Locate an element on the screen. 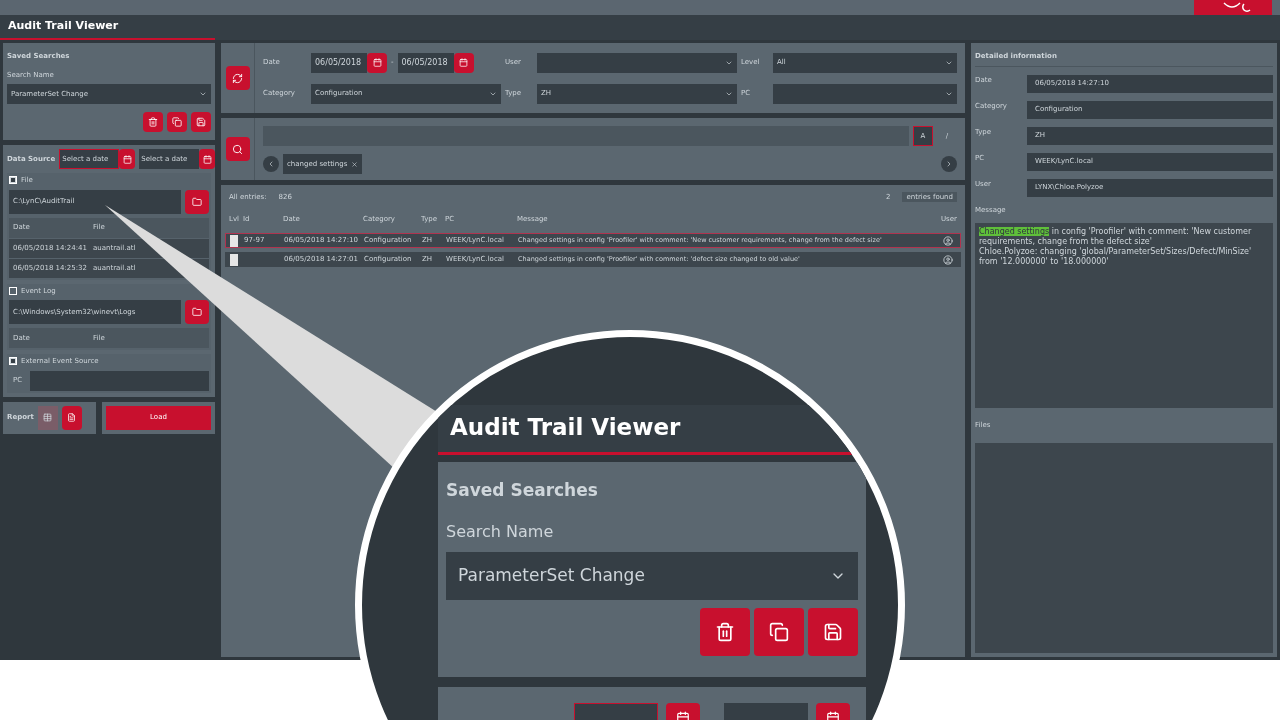  section-title: Saved Searches is located at coordinates (522, 490).